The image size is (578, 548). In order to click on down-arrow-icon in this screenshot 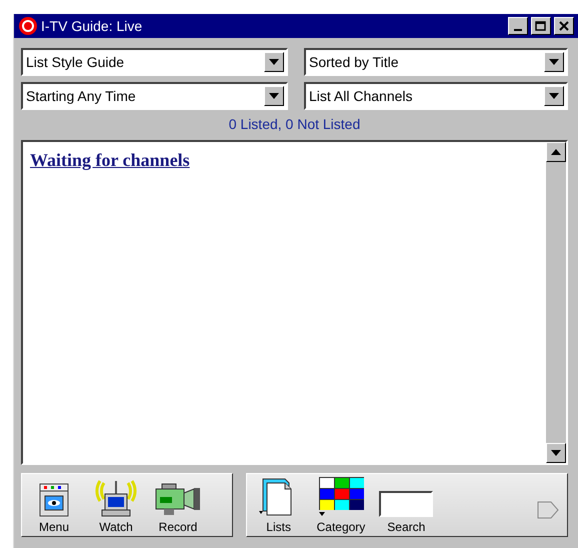, I will do `click(556, 453)`.